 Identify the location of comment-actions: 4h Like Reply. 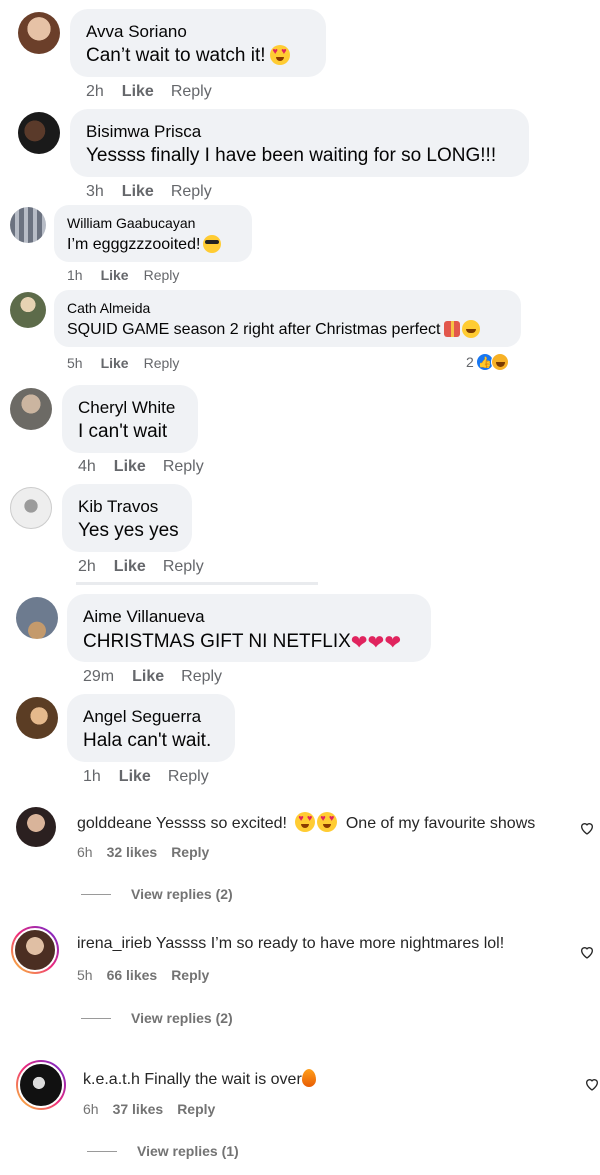
(141, 467).